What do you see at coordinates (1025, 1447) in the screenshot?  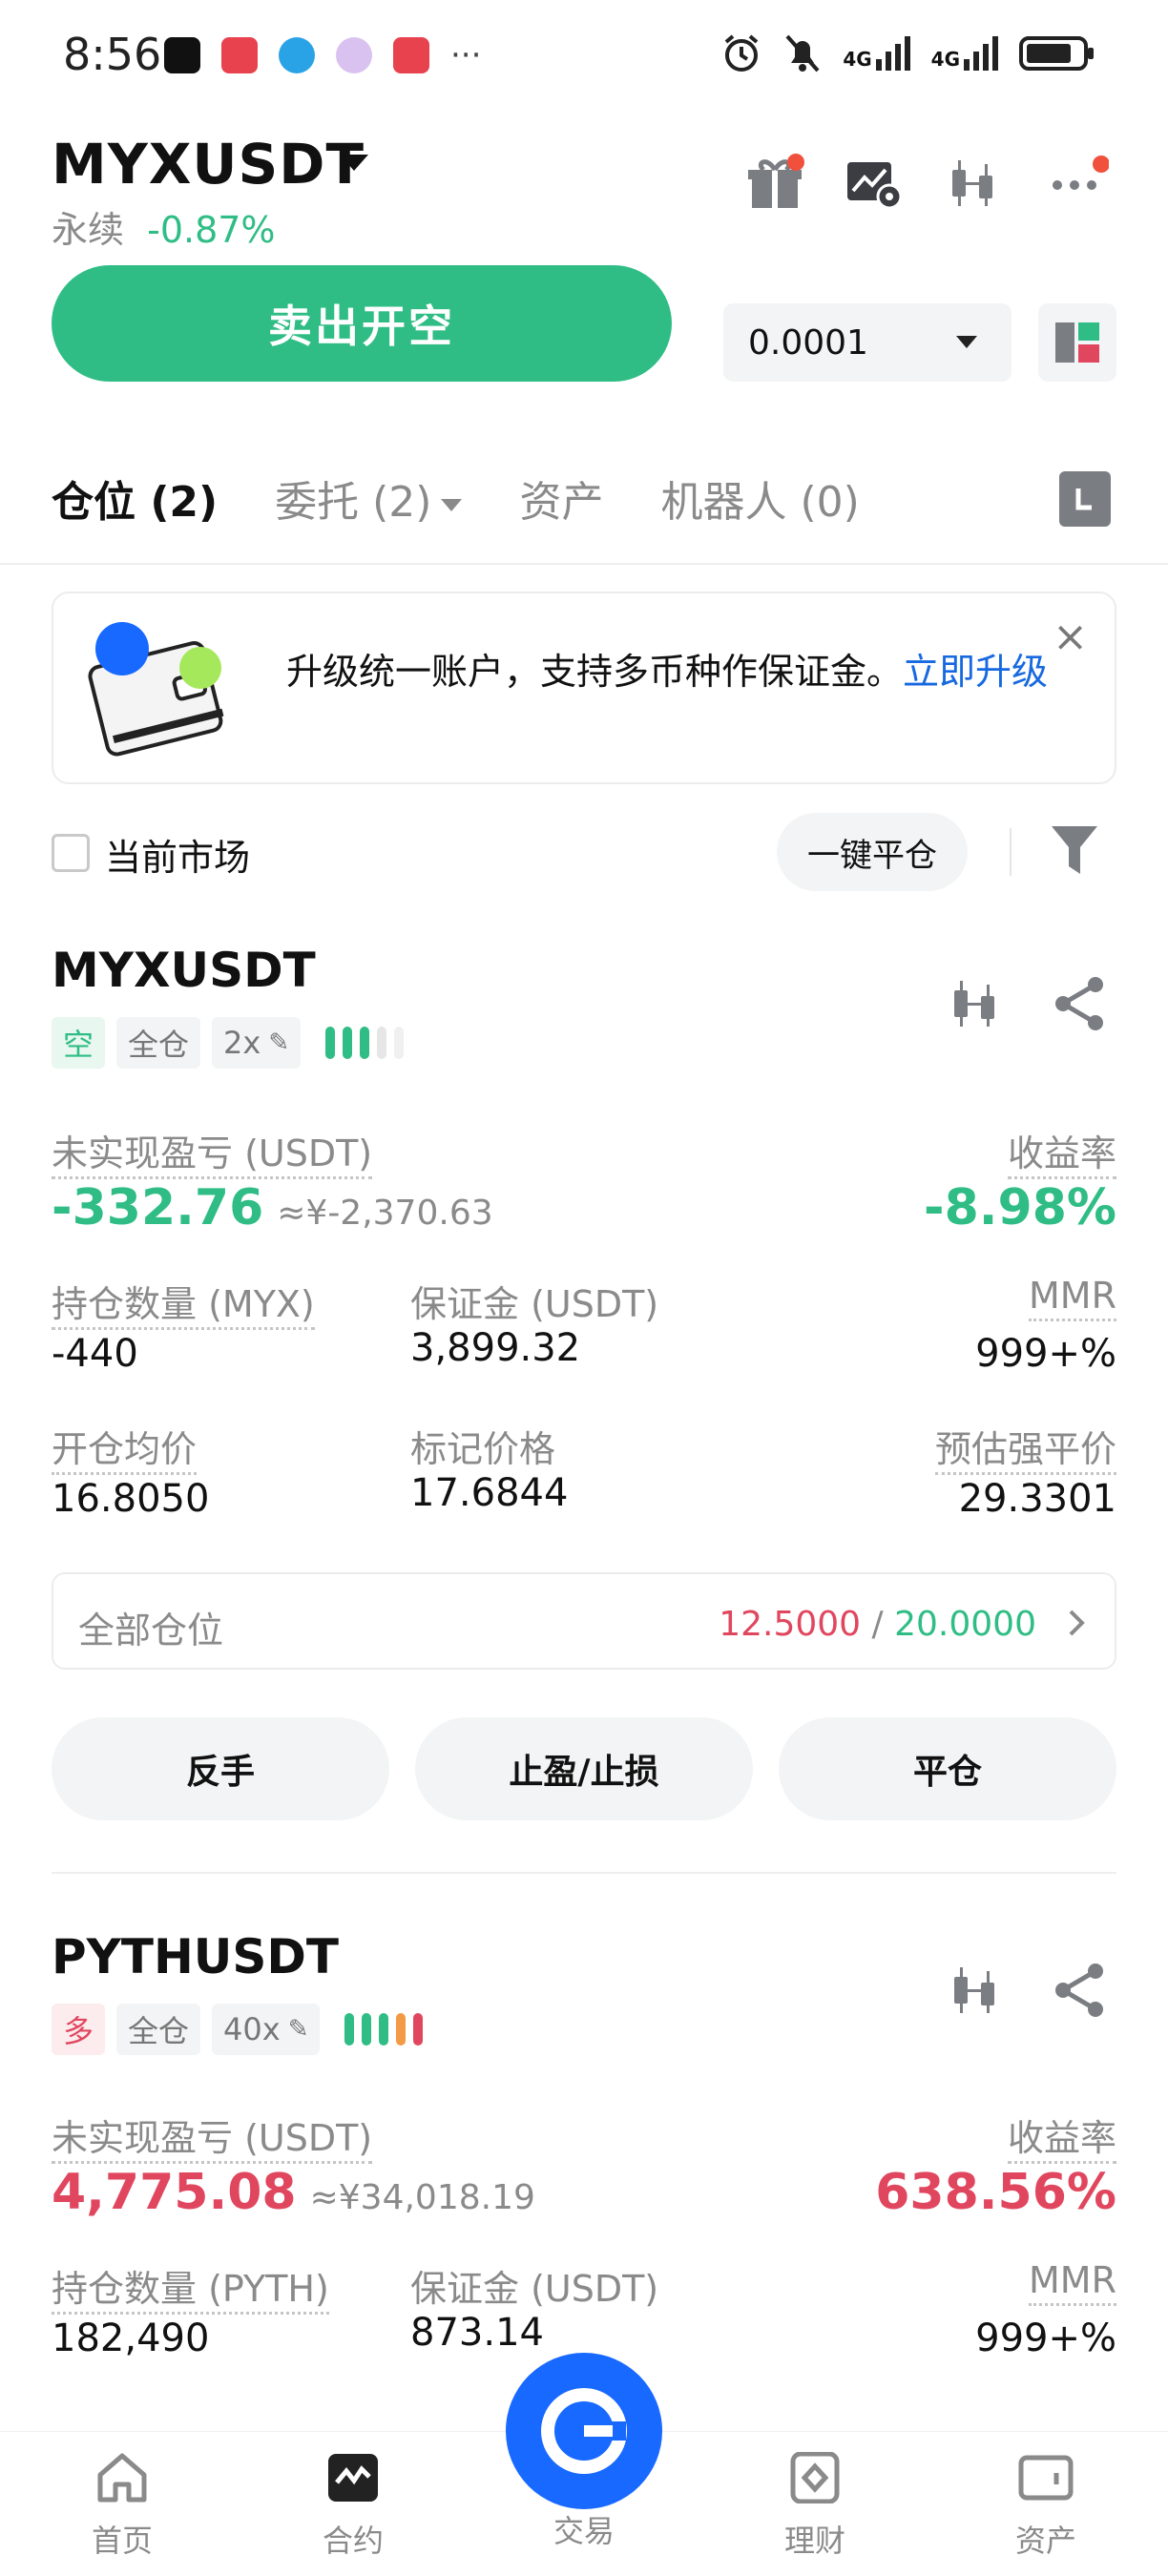 I see `liq-price-label: 预估强平价` at bounding box center [1025, 1447].